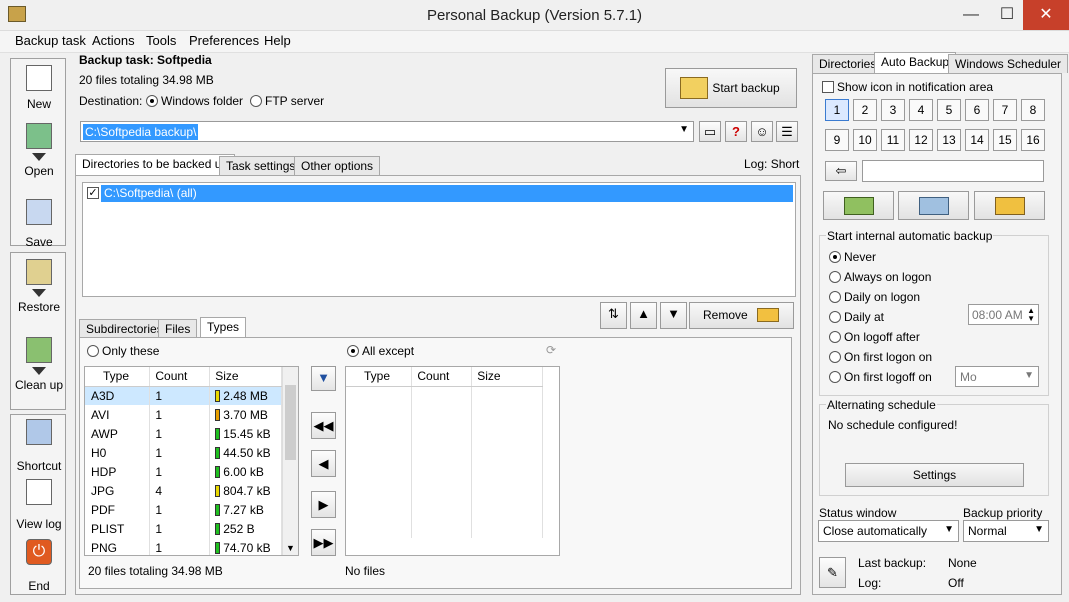 This screenshot has width=1069, height=602. I want to click on auto-backup-option: Daily on logon, so click(874, 297).